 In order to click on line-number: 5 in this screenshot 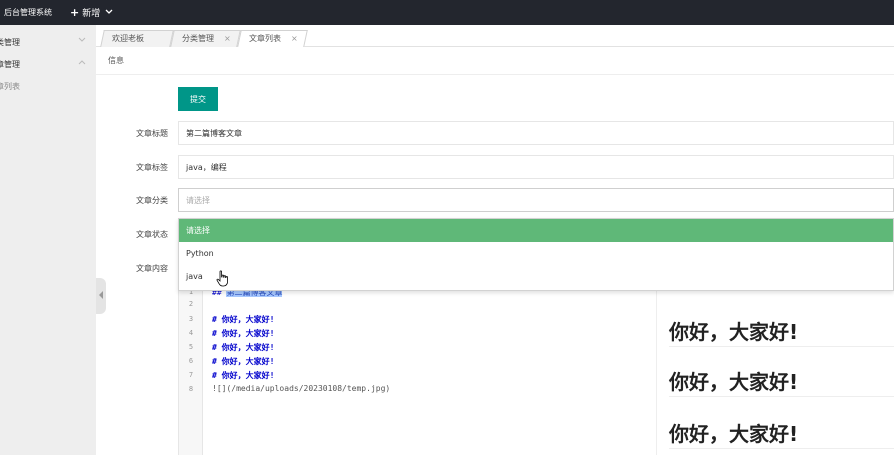, I will do `click(191, 347)`.